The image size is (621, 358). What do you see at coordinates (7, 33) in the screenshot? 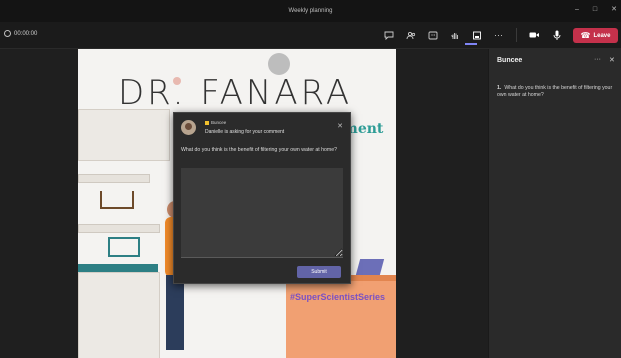
I see `clock-icon` at bounding box center [7, 33].